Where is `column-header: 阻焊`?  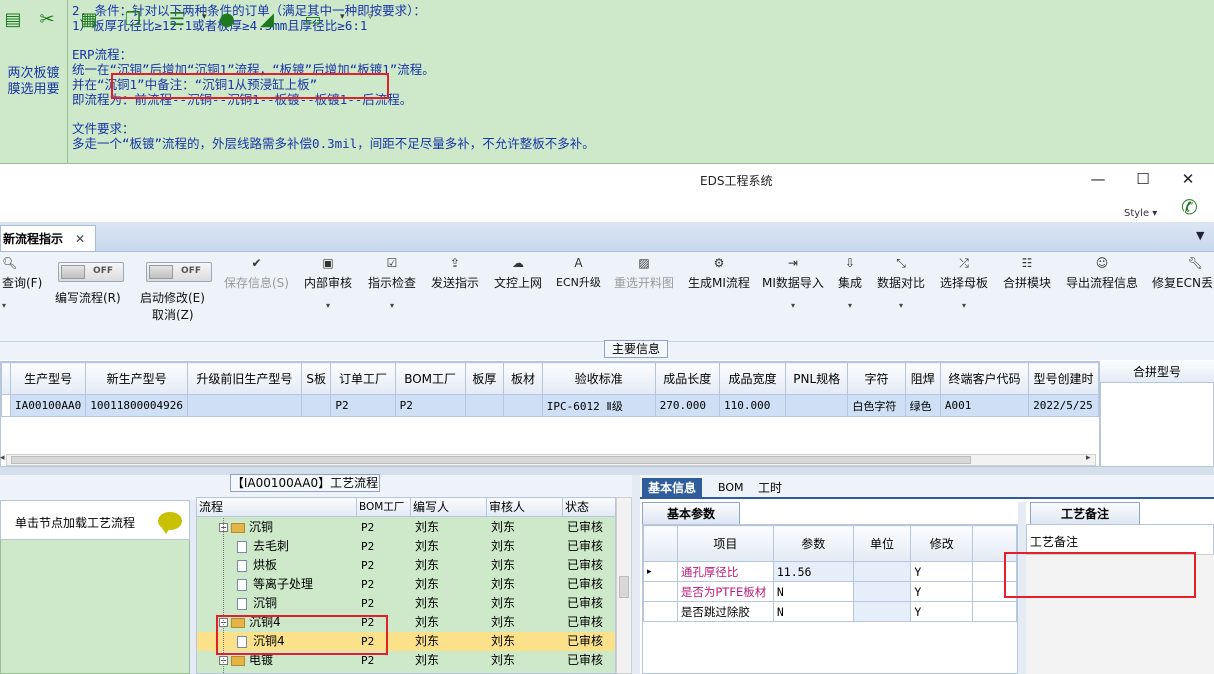
column-header: 阻焊 is located at coordinates (922, 378).